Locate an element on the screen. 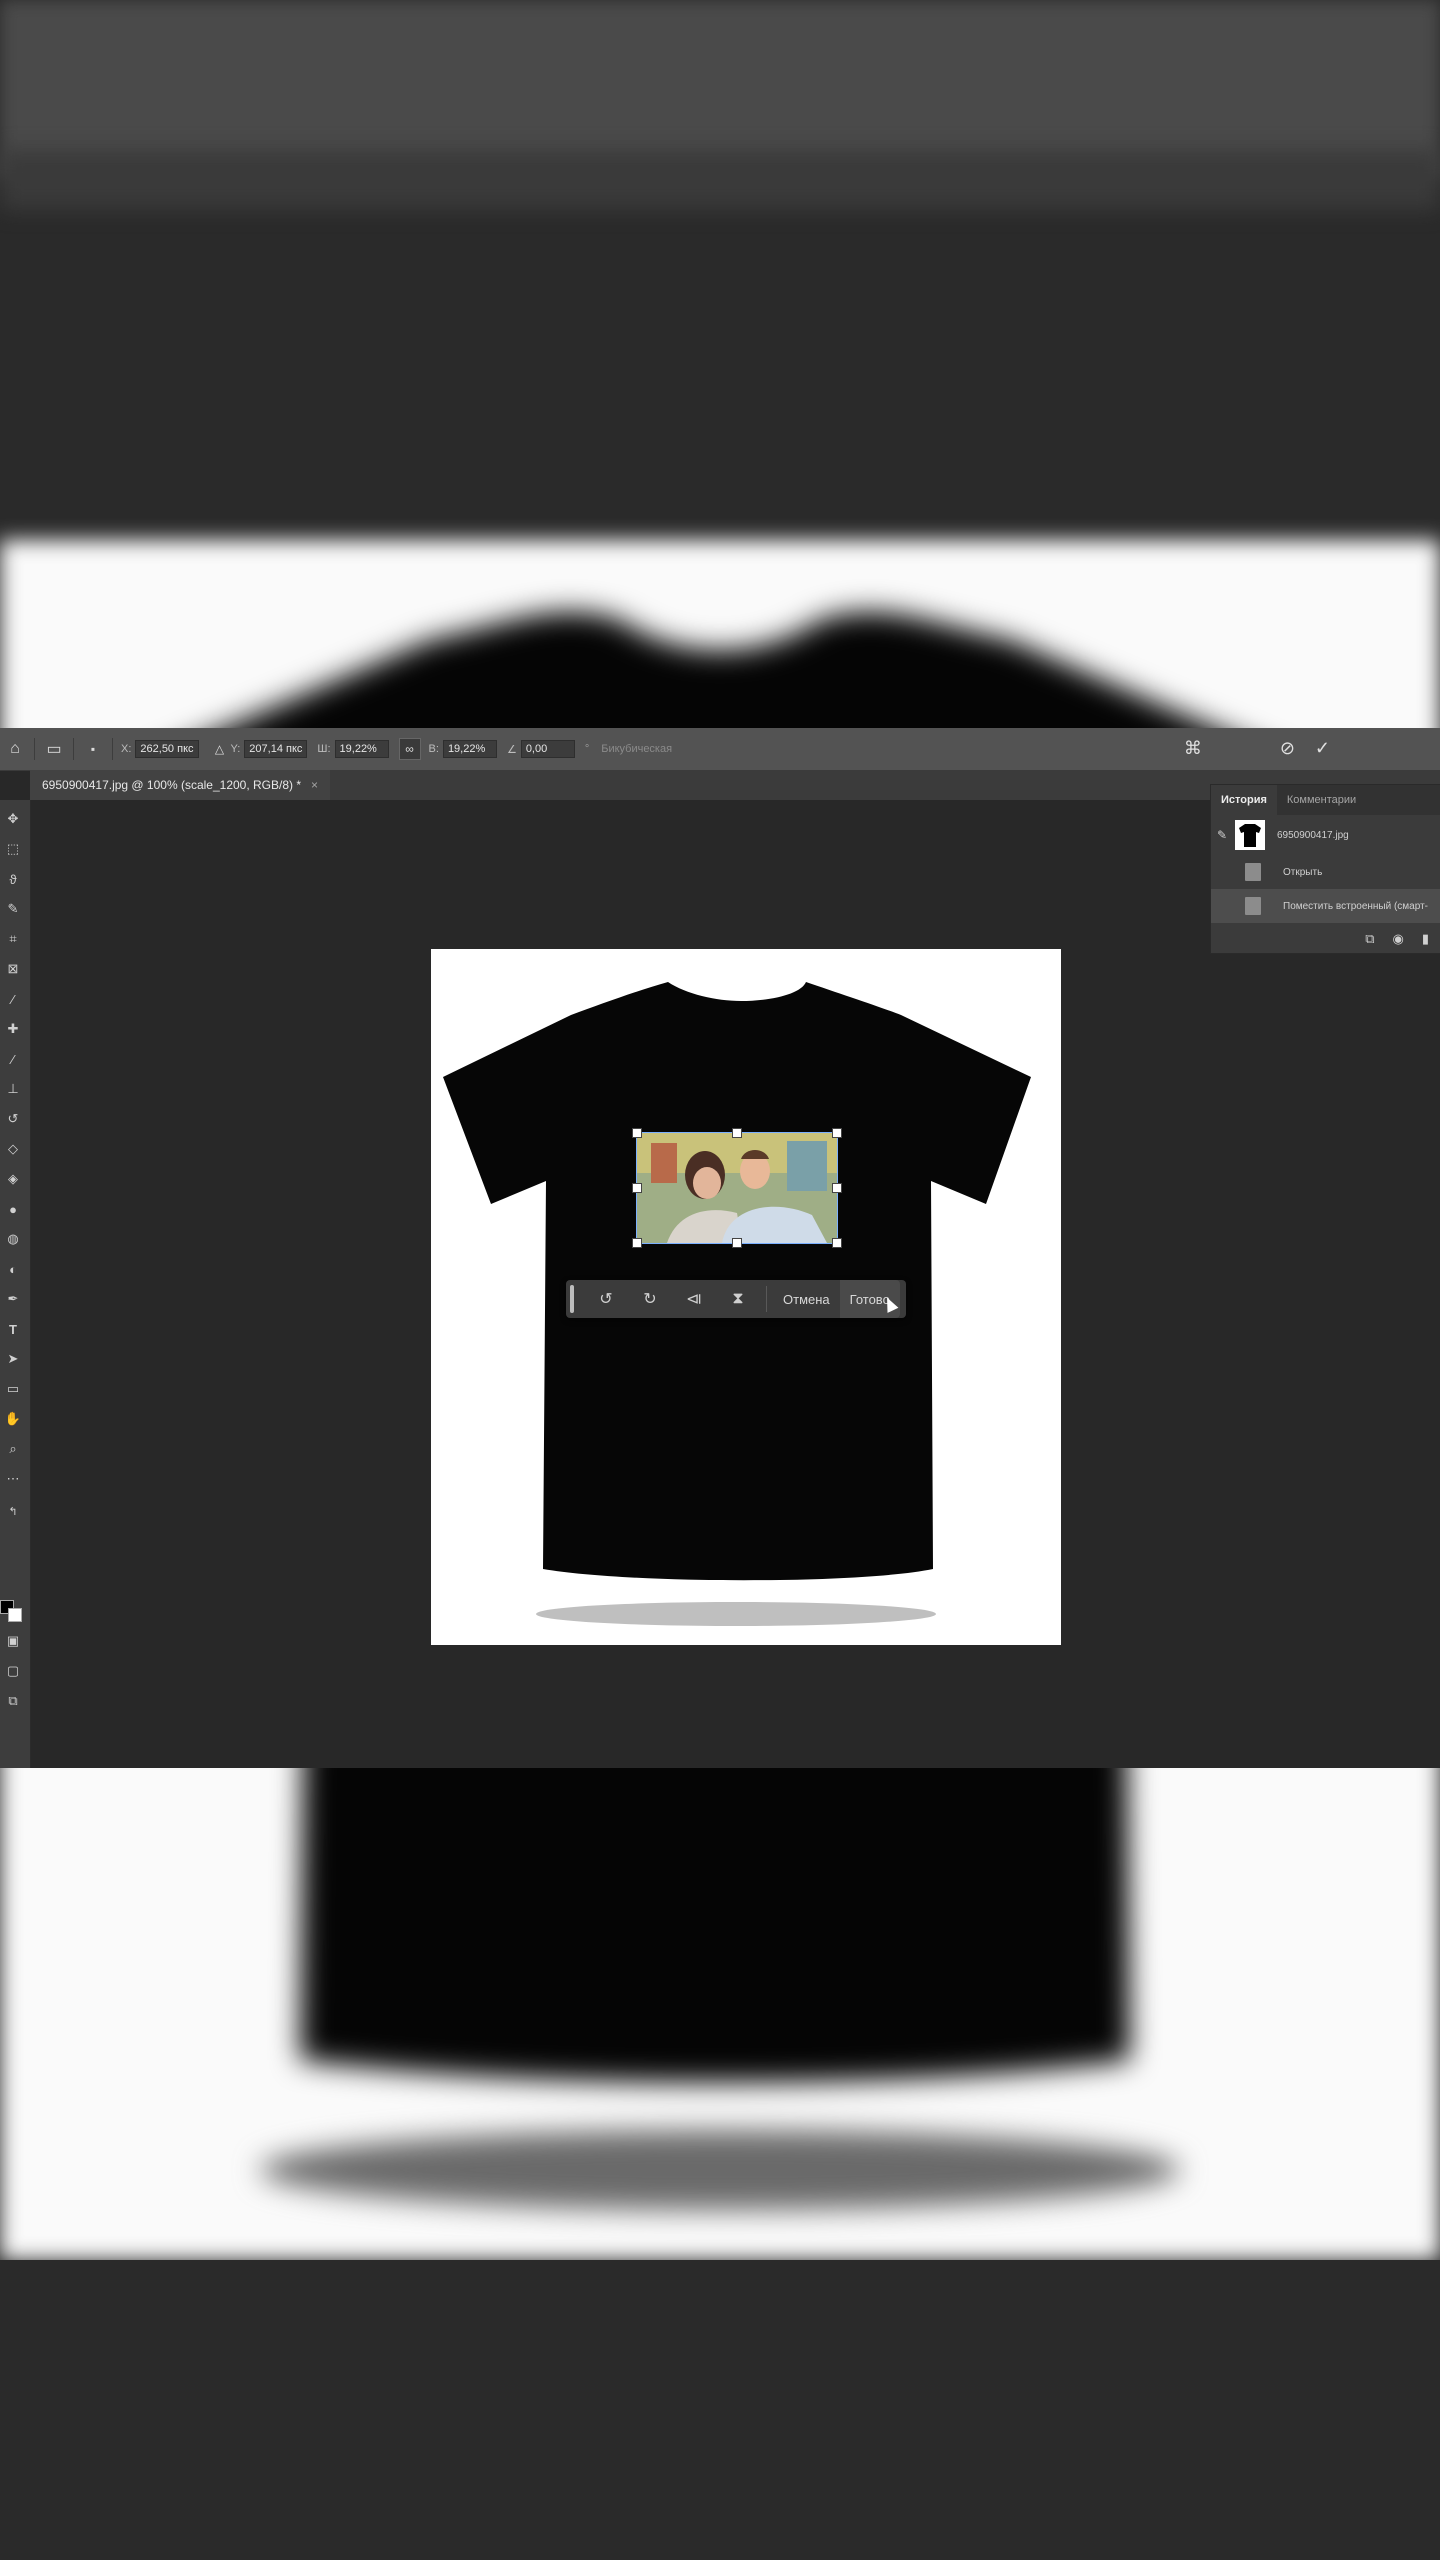 The height and width of the screenshot is (2560, 1440). interpolation-select: Бикубическая is located at coordinates (636, 749).